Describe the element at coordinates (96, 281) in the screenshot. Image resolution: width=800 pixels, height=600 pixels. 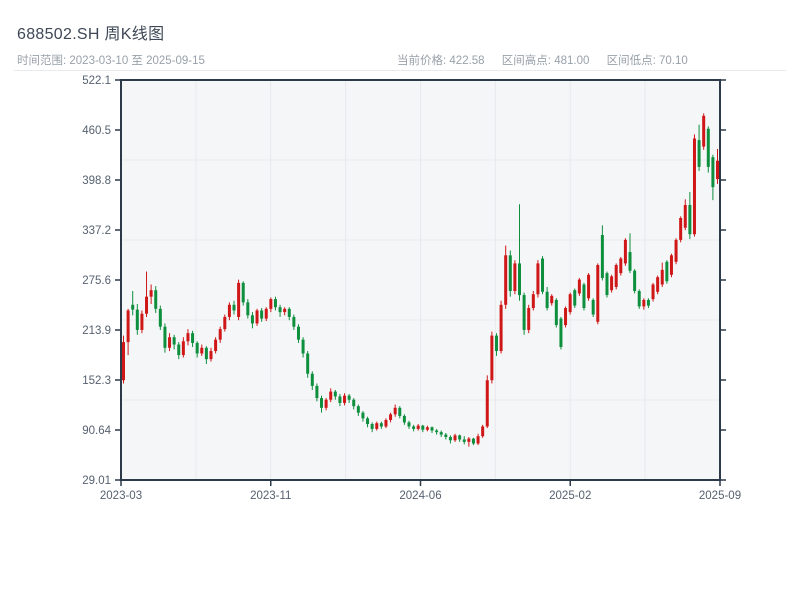
I see `y-tick-label: 275.6` at that location.